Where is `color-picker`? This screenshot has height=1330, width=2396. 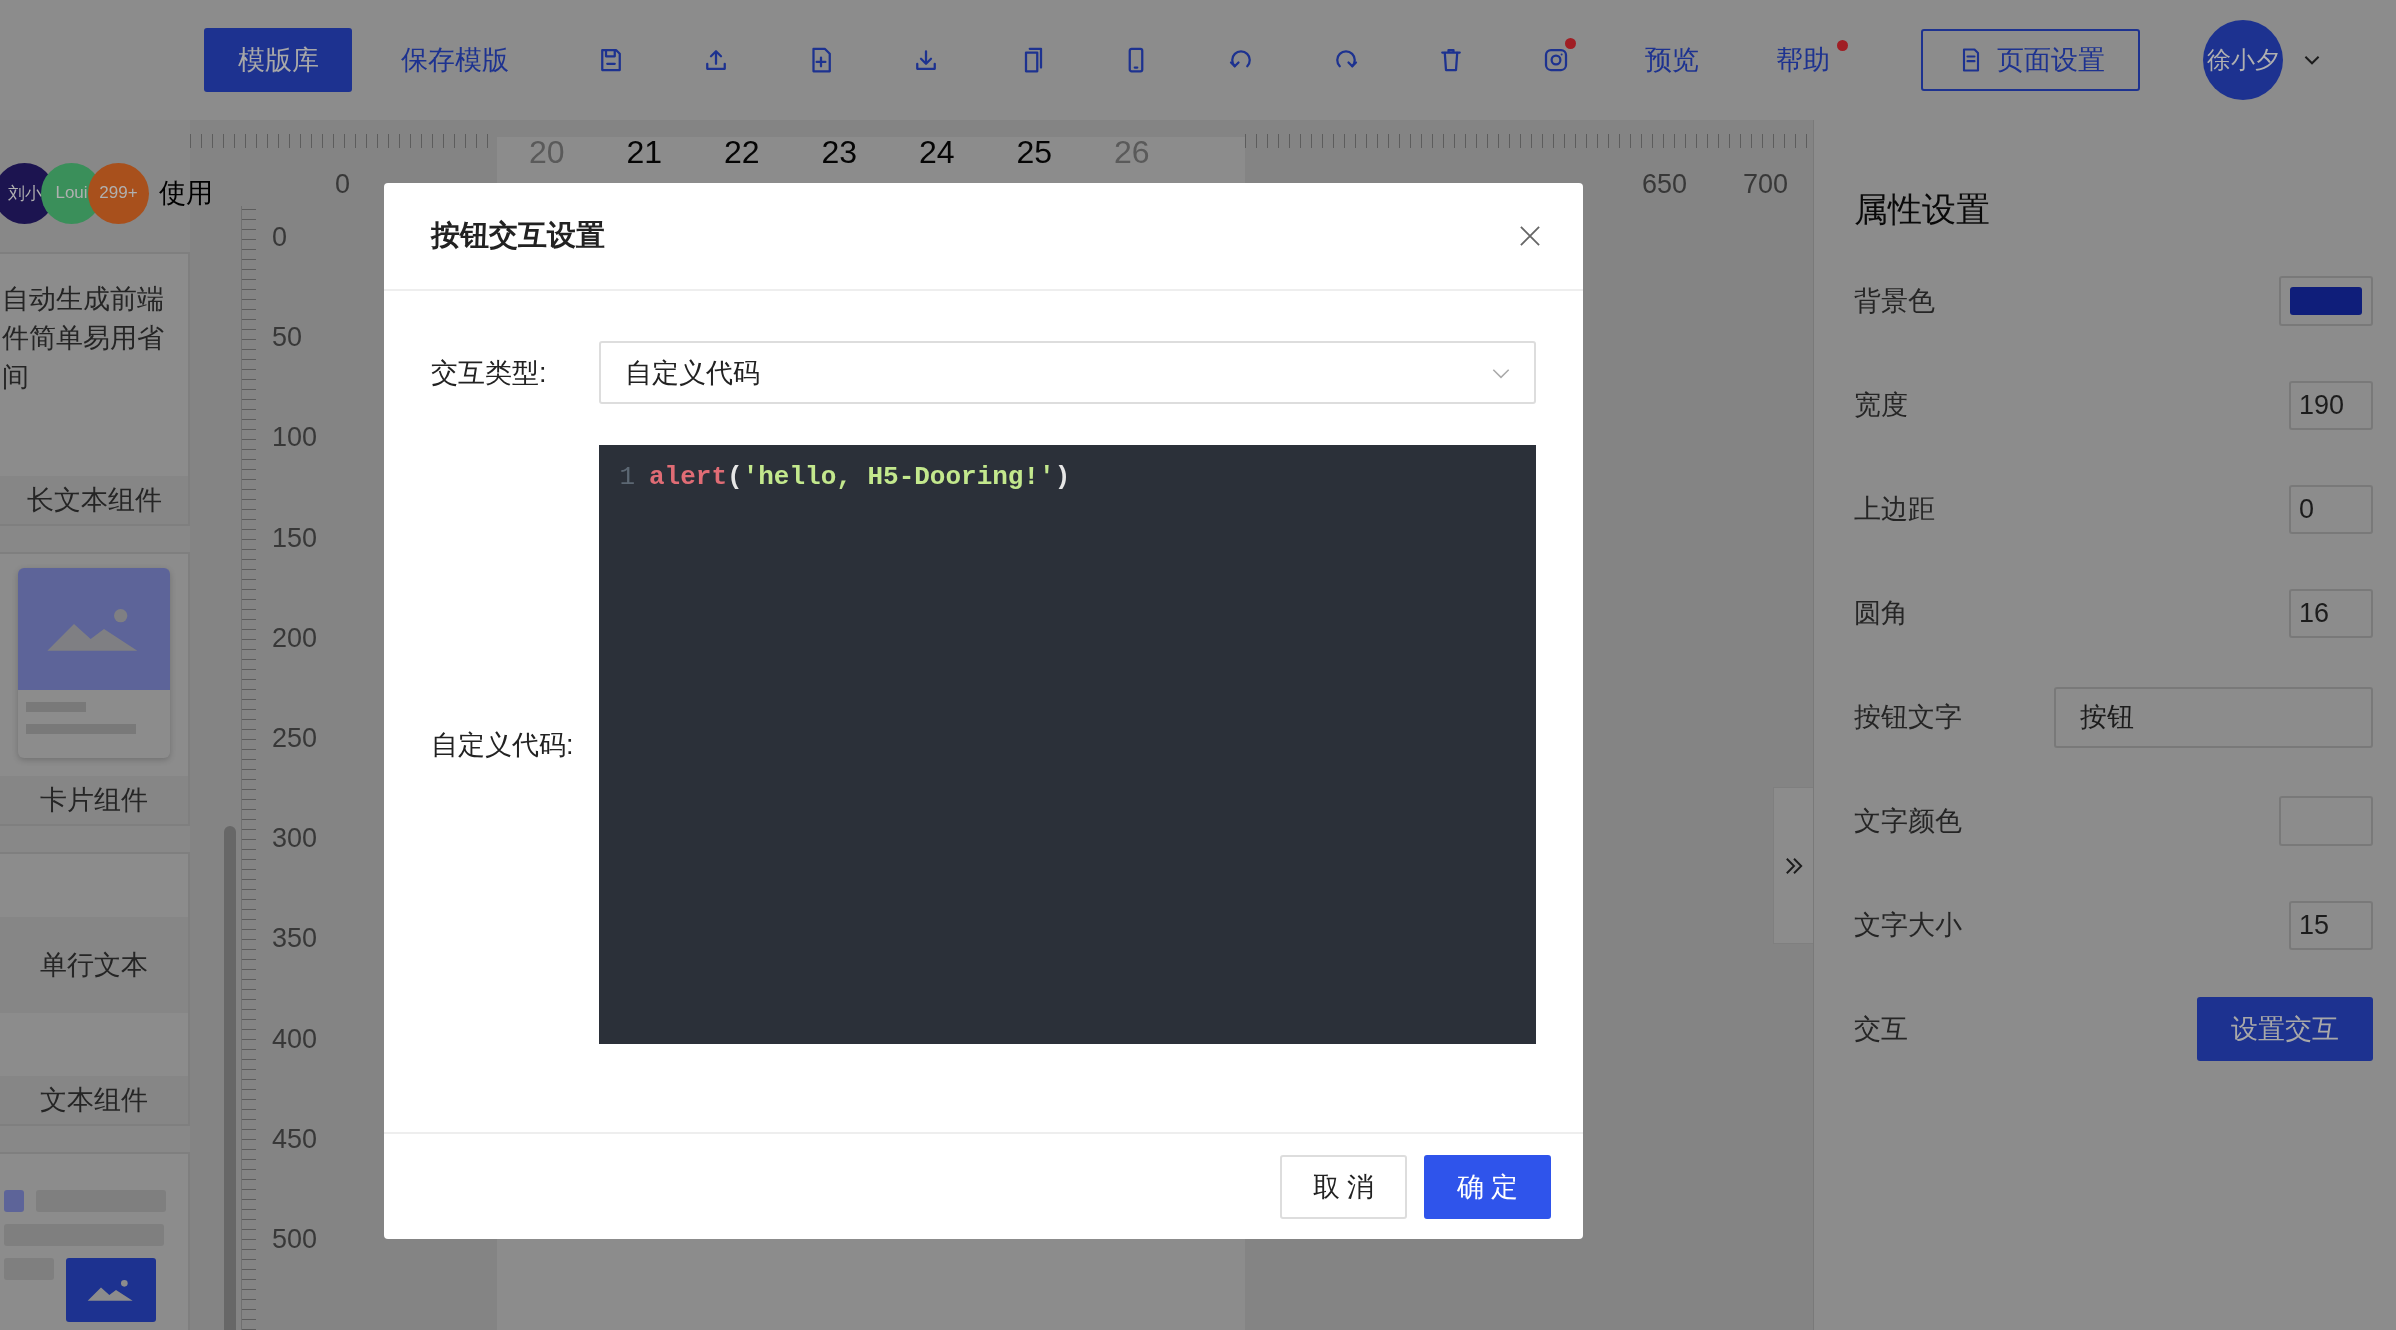
color-picker is located at coordinates (2326, 301).